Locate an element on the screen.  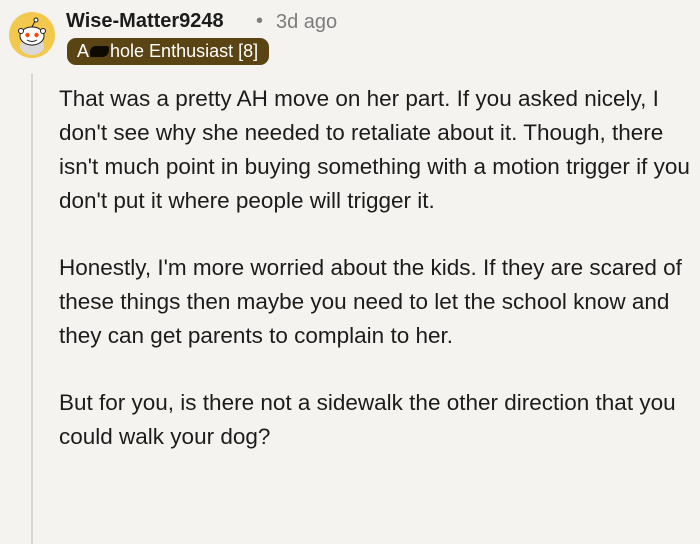
username: Wise-Matter9248 is located at coordinates (145, 21).